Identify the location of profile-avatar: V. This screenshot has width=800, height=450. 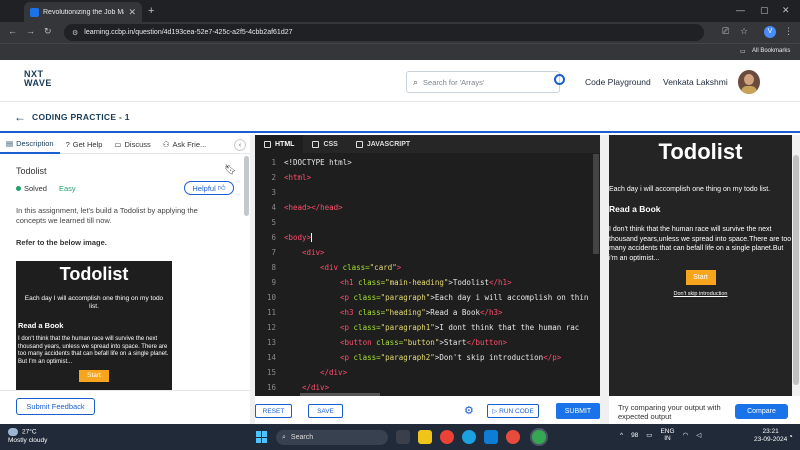
(770, 32).